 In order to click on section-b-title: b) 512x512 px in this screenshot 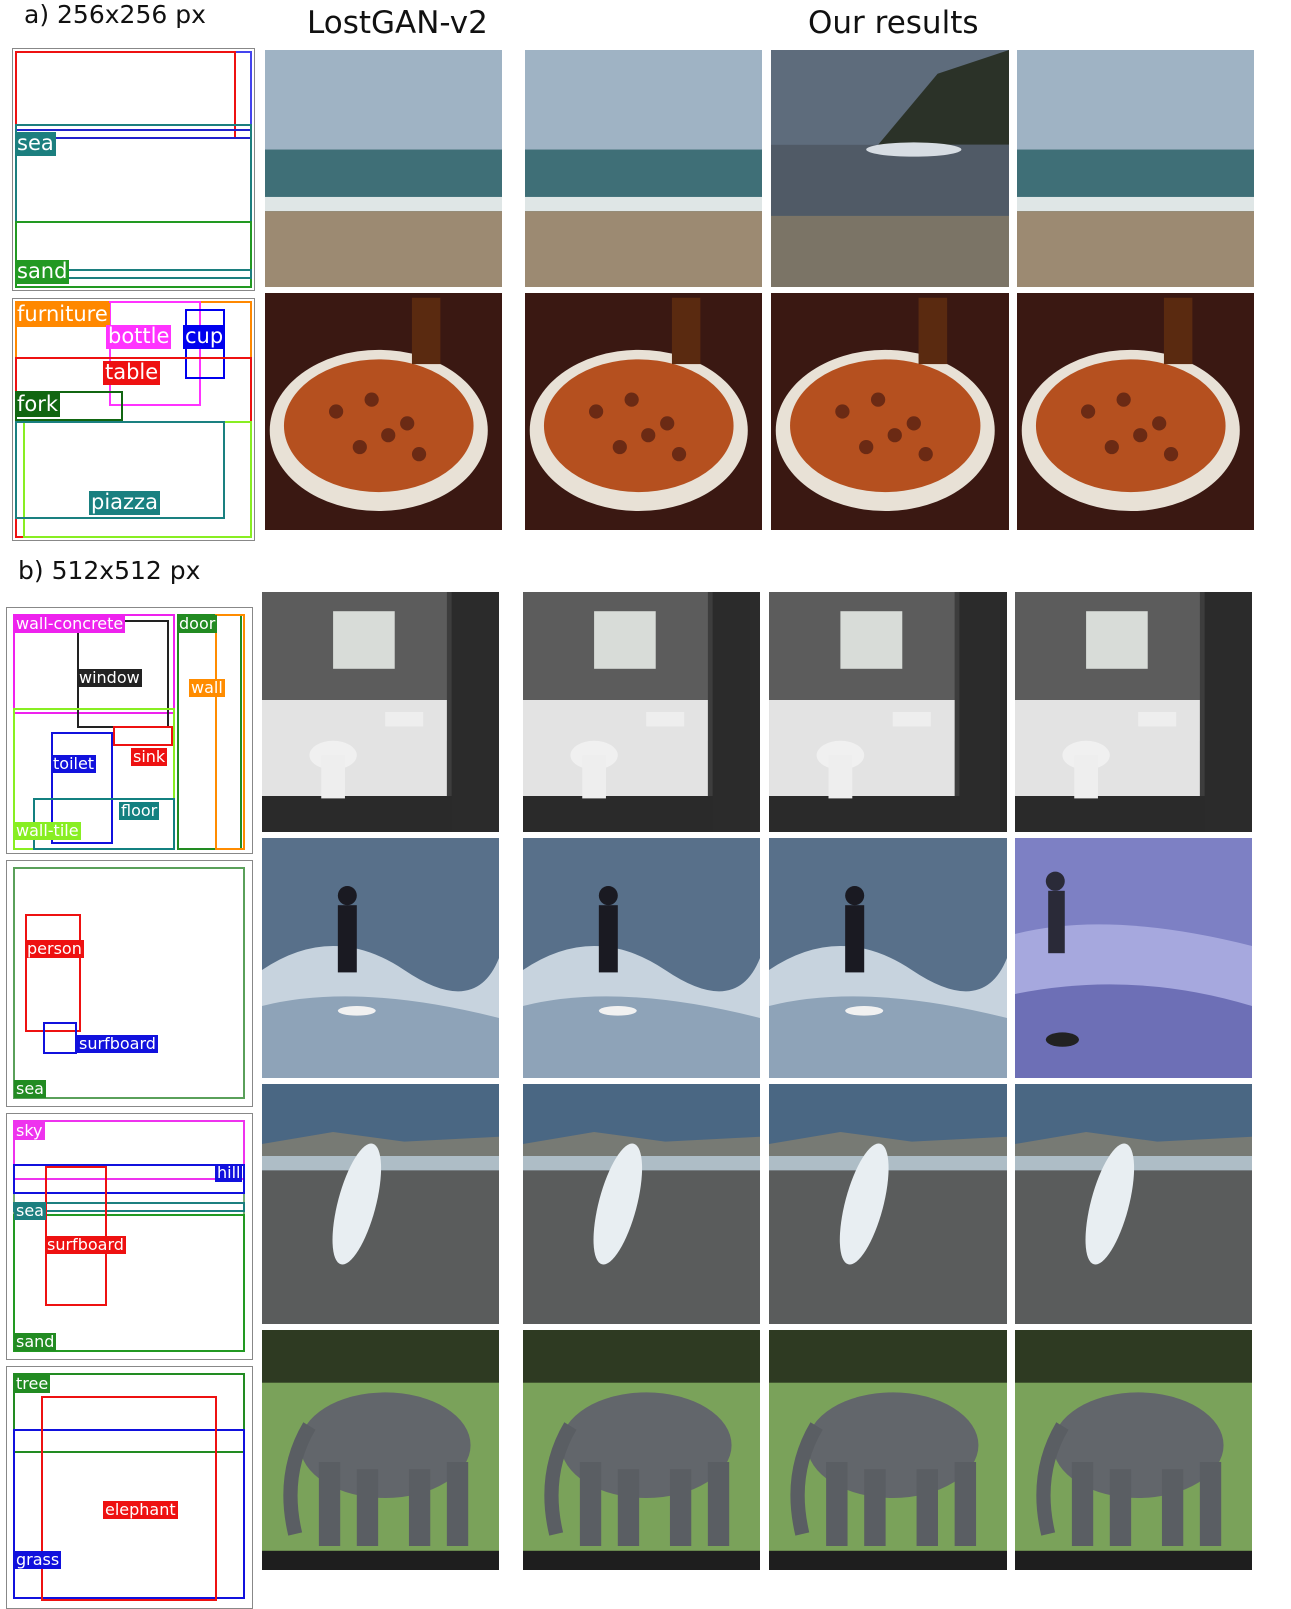, I will do `click(109, 570)`.